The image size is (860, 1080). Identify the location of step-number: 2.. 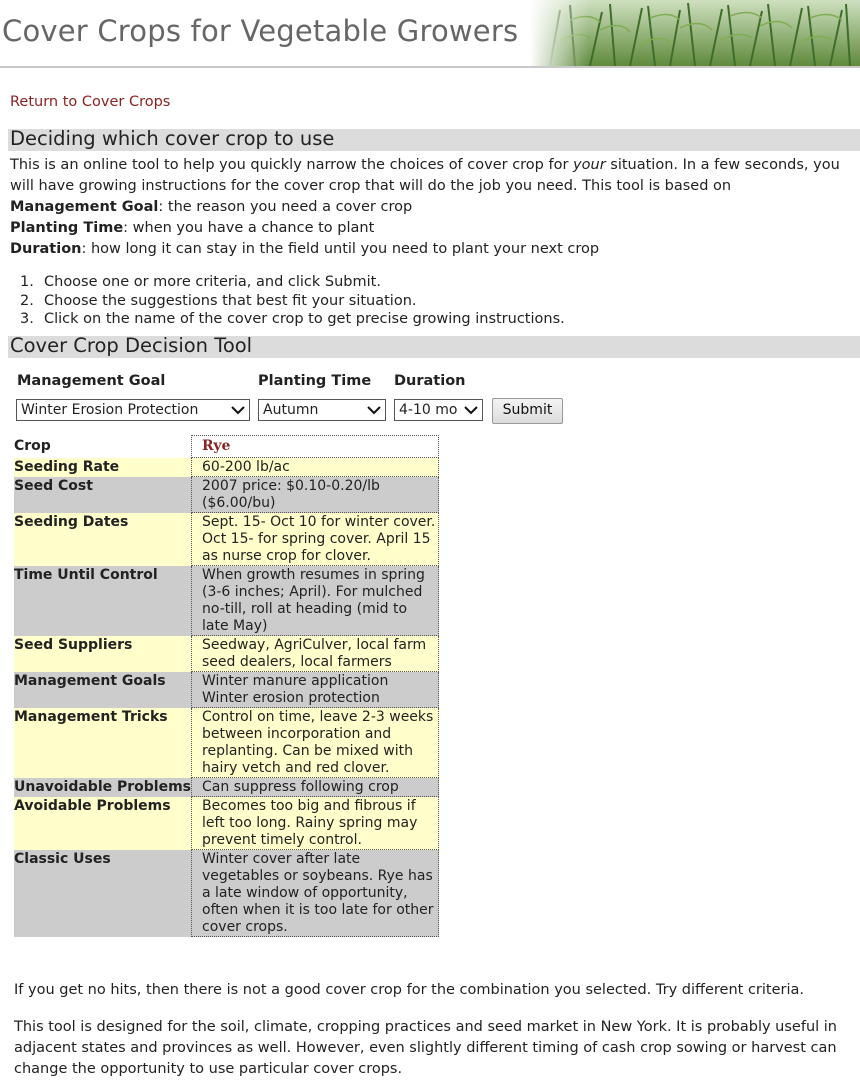
(27, 300).